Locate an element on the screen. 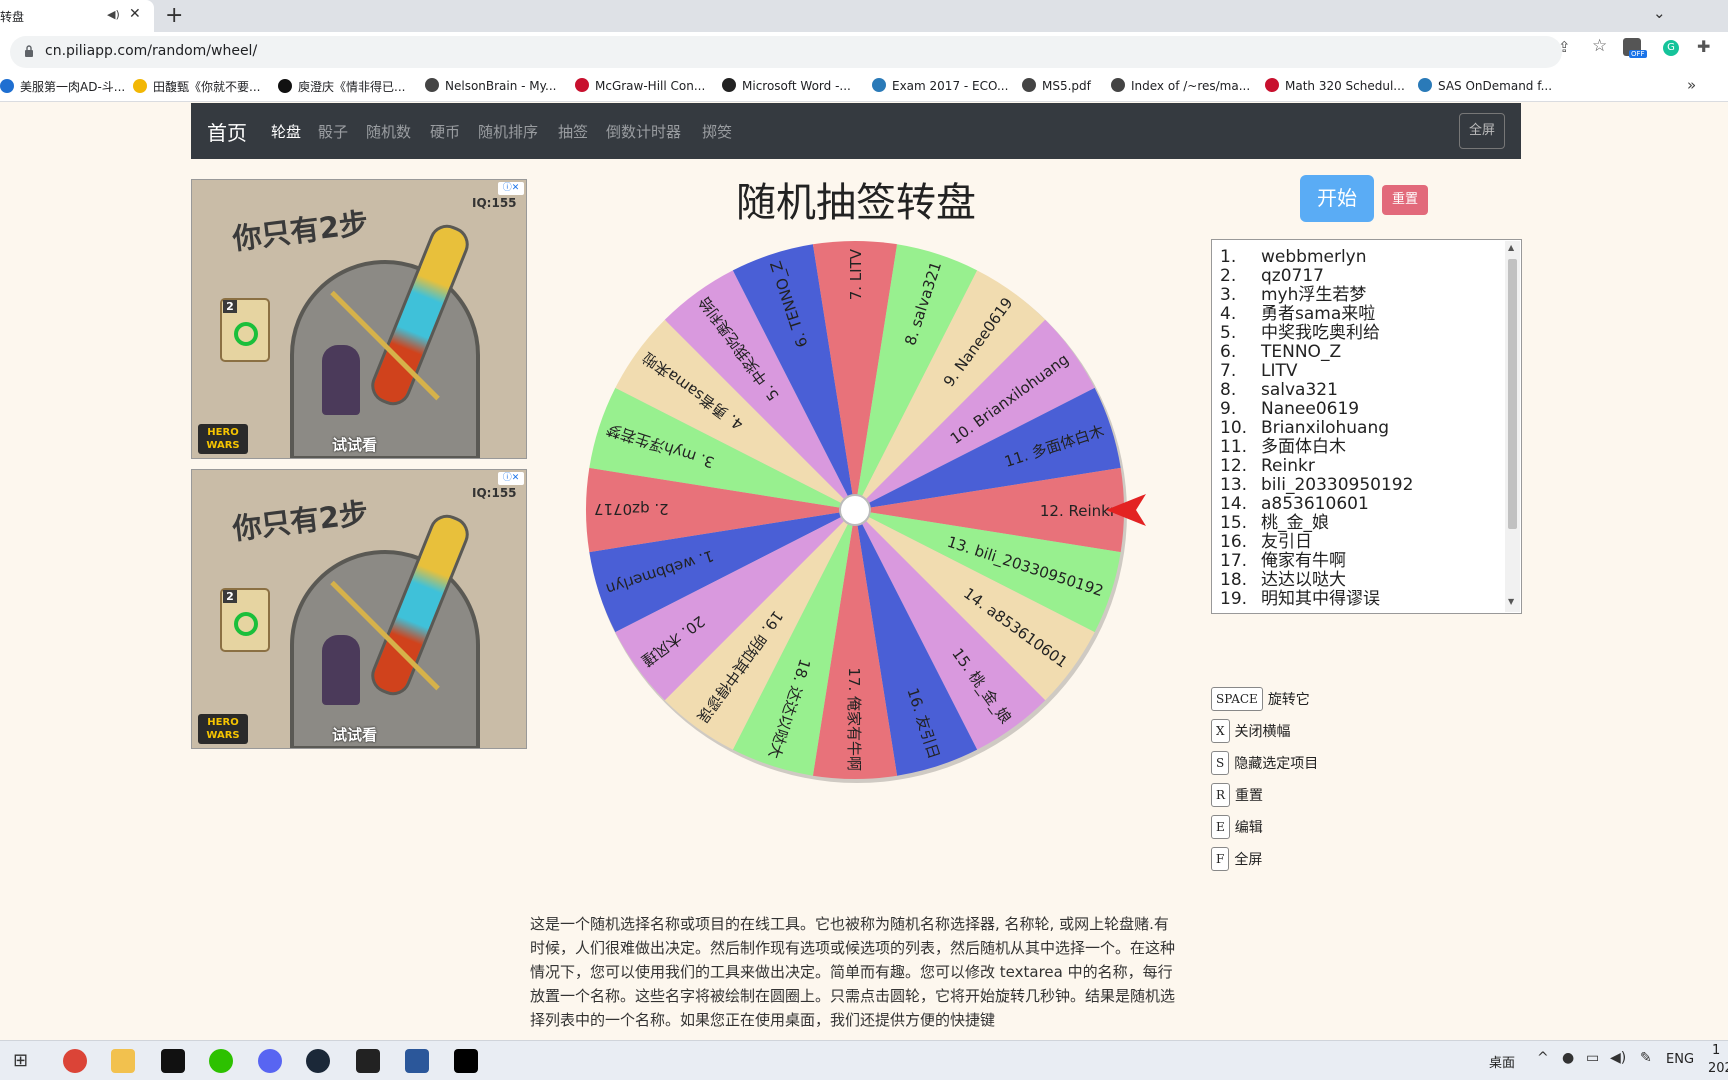 This screenshot has width=1728, height=1080. nav-shuffle: 随机排序 is located at coordinates (508, 131).